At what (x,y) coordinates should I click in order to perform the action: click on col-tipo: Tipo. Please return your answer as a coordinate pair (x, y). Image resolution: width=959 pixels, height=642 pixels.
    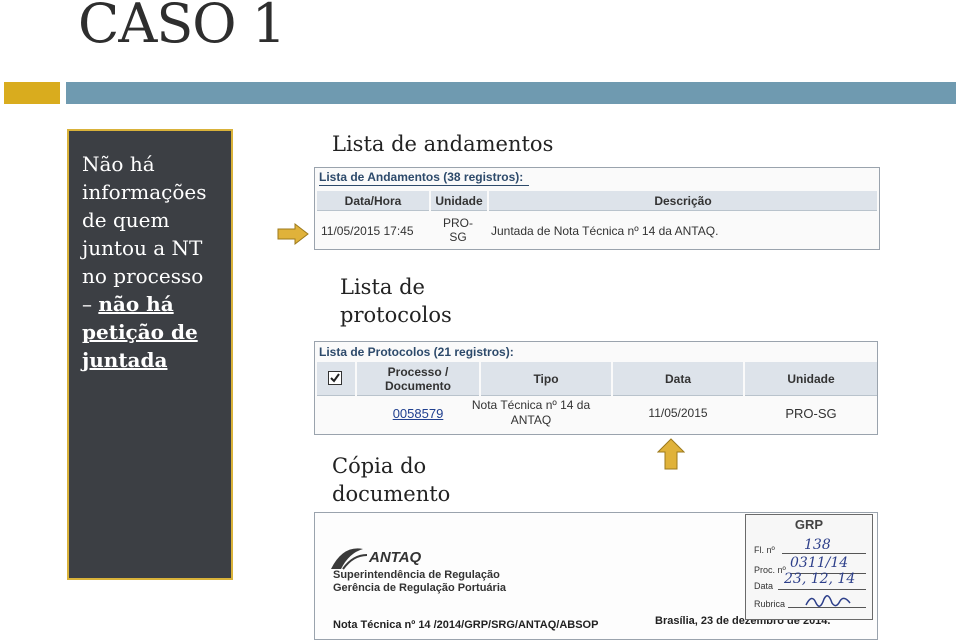
    Looking at the image, I should click on (546, 379).